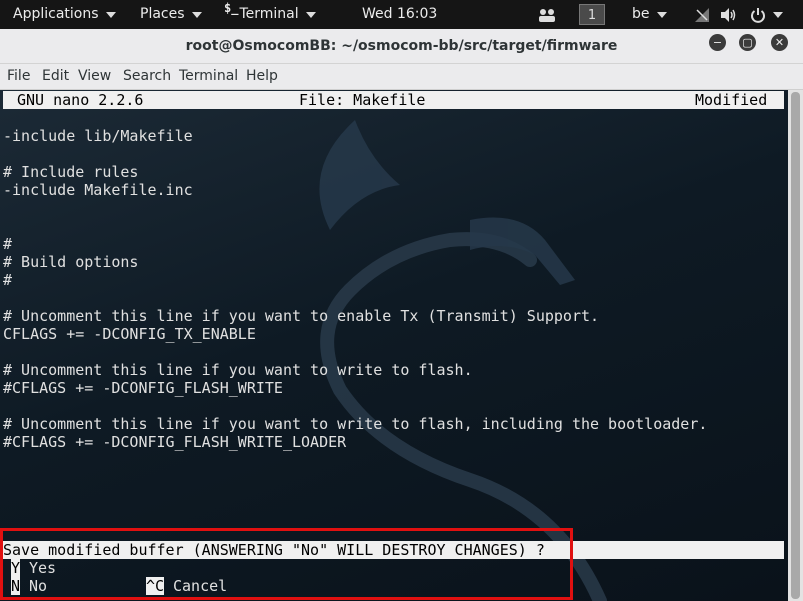 Image resolution: width=803 pixels, height=601 pixels. What do you see at coordinates (717, 42) in the screenshot?
I see `minimize-button: −` at bounding box center [717, 42].